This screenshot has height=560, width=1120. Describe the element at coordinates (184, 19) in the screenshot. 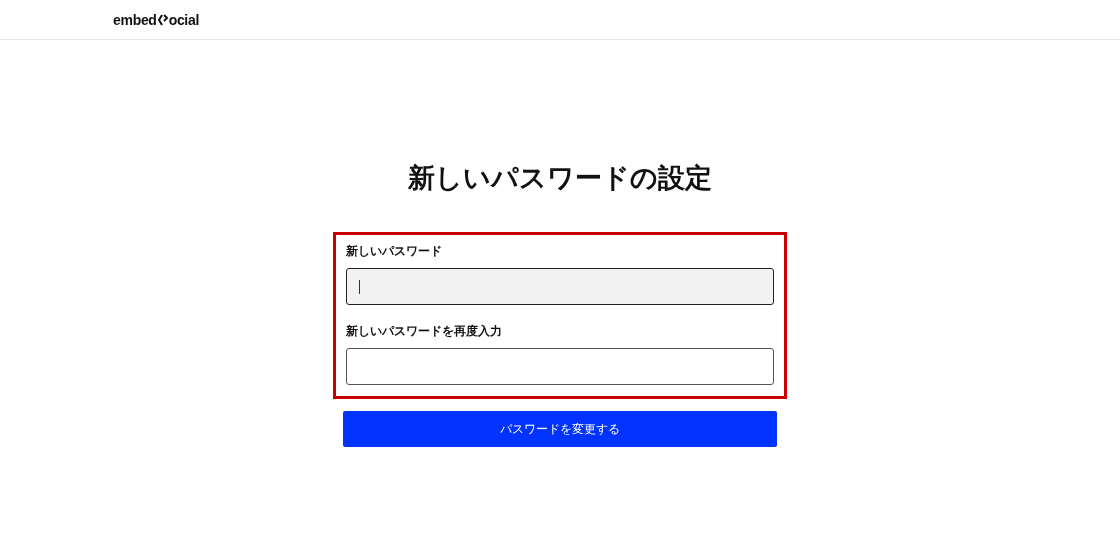

I see `logo-text: ocial` at that location.